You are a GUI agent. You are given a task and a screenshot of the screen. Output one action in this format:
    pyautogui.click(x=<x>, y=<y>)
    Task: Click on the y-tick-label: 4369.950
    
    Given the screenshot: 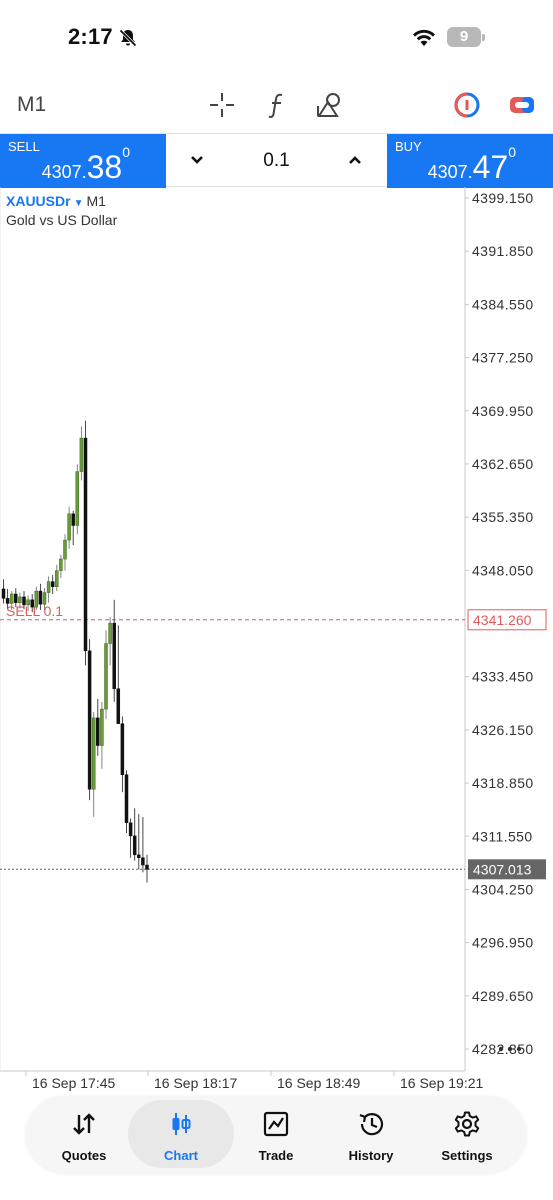 What is the action you would take?
    pyautogui.click(x=503, y=411)
    